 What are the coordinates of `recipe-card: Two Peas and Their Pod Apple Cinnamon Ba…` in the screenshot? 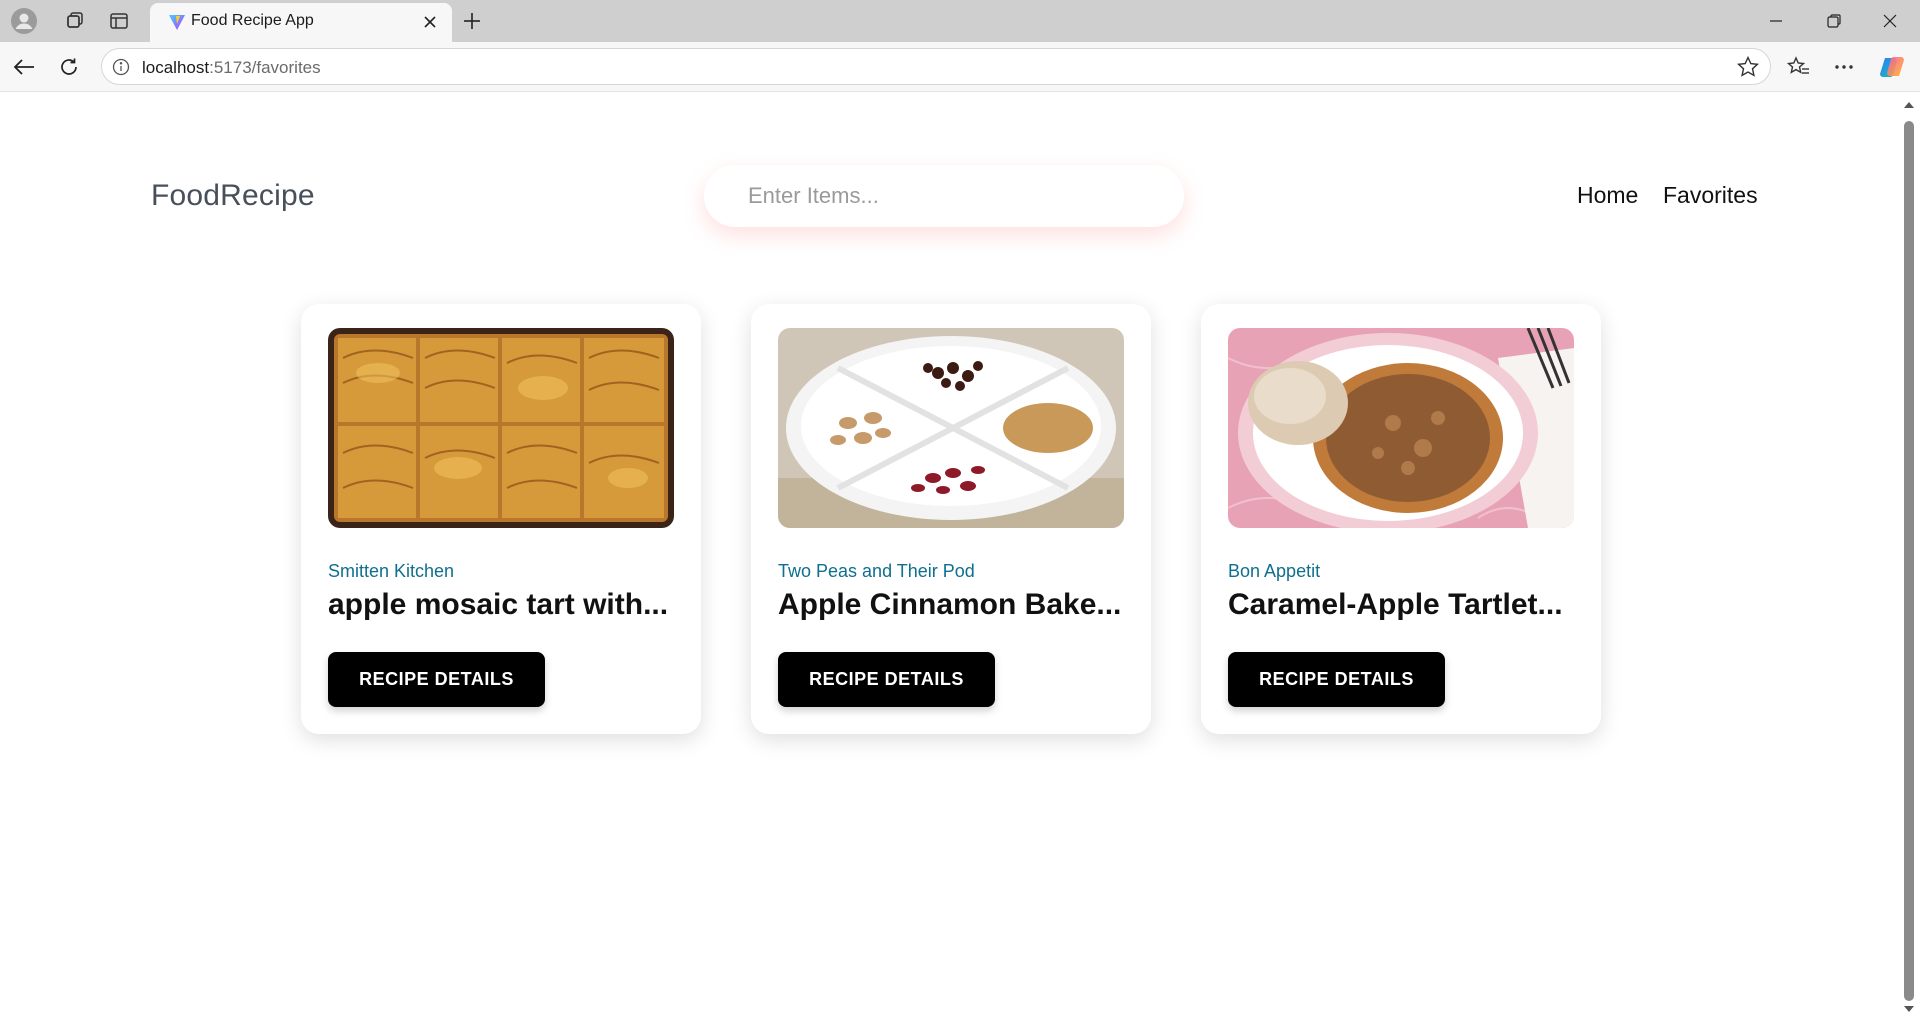 It's located at (951, 519).